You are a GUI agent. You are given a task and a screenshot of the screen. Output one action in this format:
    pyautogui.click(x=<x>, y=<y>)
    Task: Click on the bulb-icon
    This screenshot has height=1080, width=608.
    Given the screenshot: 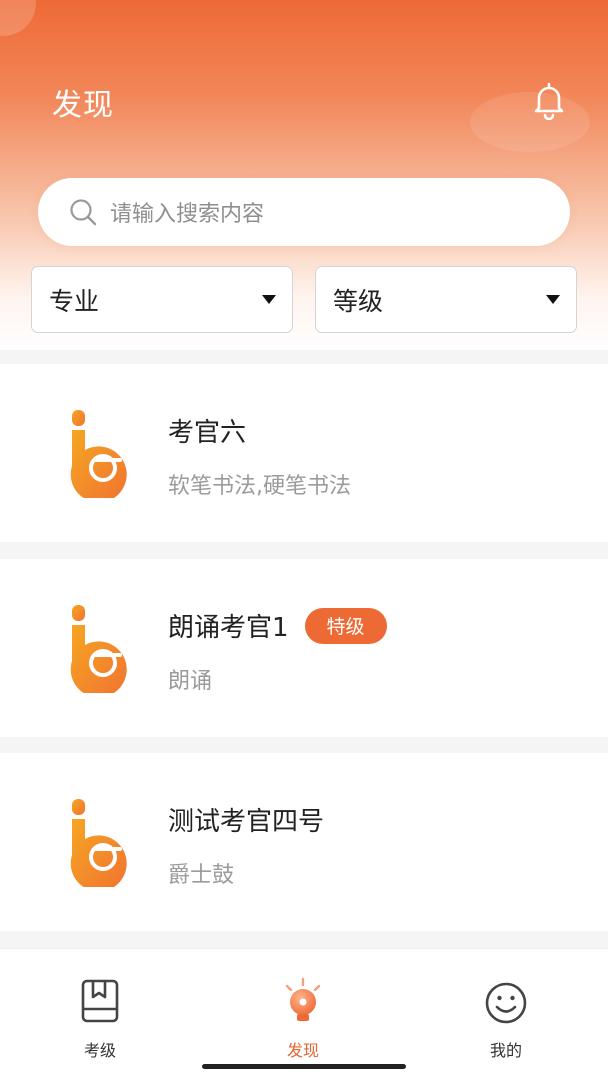 What is the action you would take?
    pyautogui.click(x=303, y=999)
    